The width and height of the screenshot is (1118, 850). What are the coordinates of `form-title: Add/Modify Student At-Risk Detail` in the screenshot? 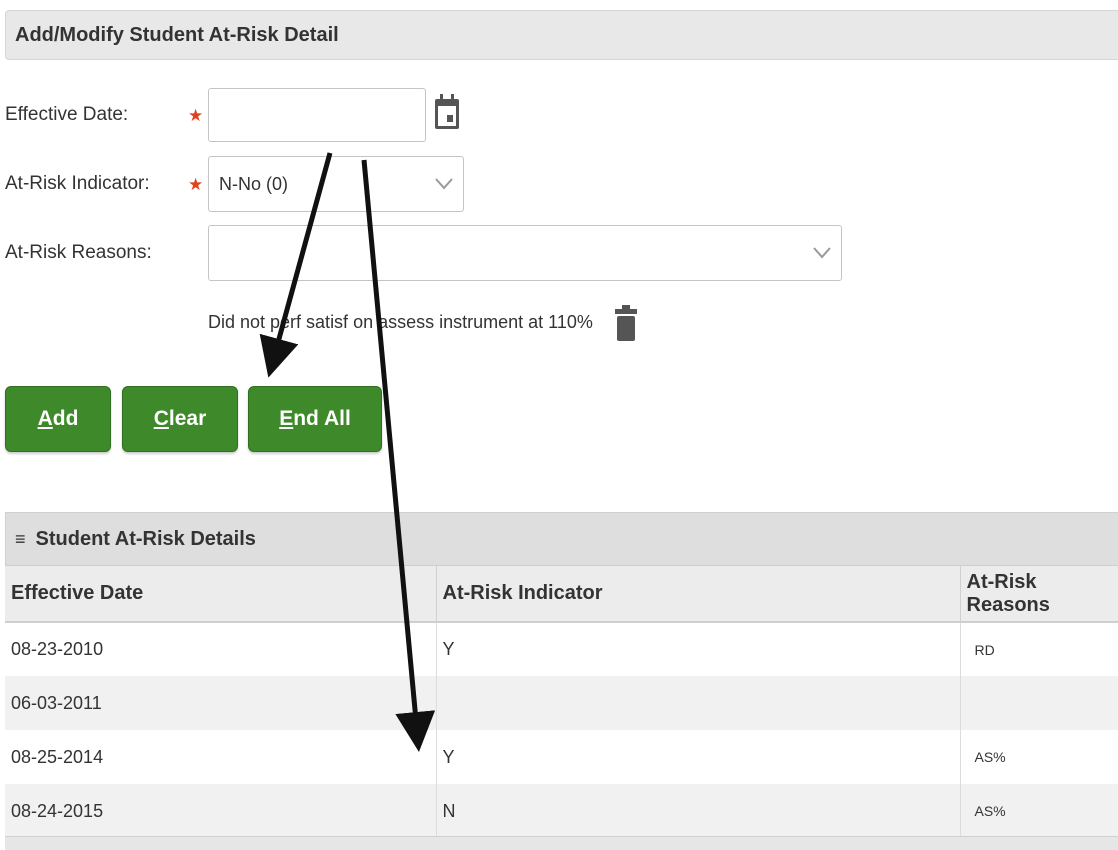 It's located at (177, 34).